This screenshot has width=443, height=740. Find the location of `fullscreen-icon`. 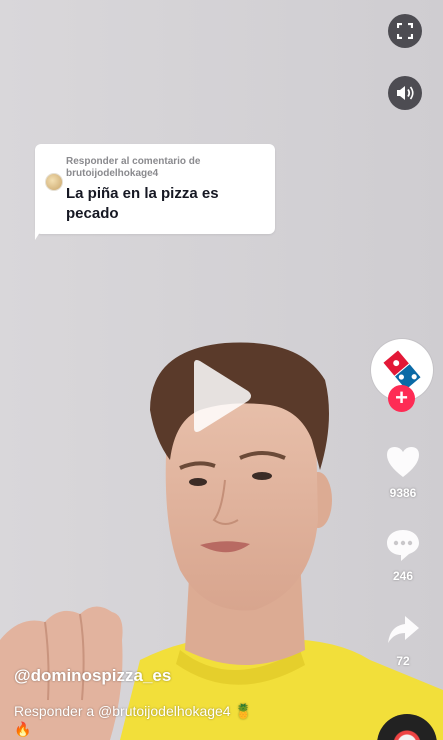

fullscreen-icon is located at coordinates (405, 31).